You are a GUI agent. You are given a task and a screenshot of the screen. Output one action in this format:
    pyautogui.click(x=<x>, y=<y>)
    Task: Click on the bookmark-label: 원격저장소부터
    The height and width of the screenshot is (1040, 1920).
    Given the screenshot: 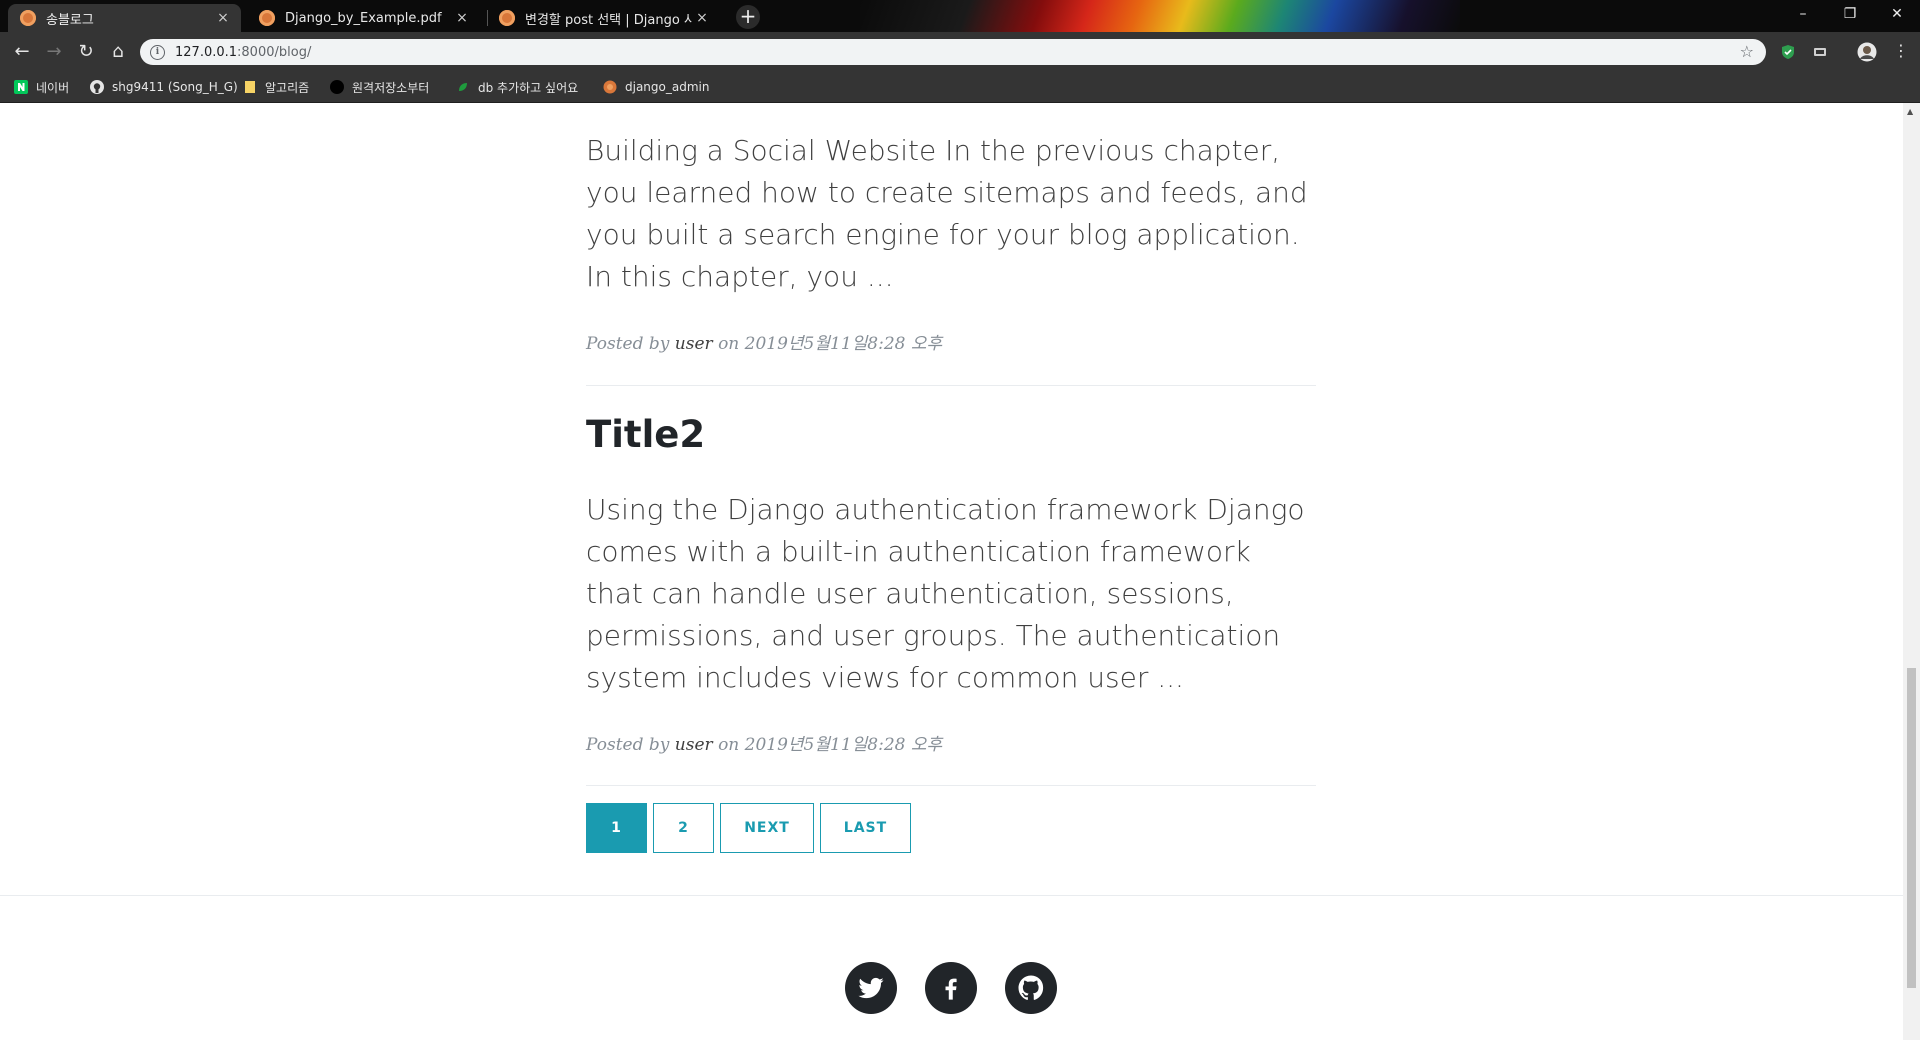 What is the action you would take?
    pyautogui.click(x=391, y=87)
    